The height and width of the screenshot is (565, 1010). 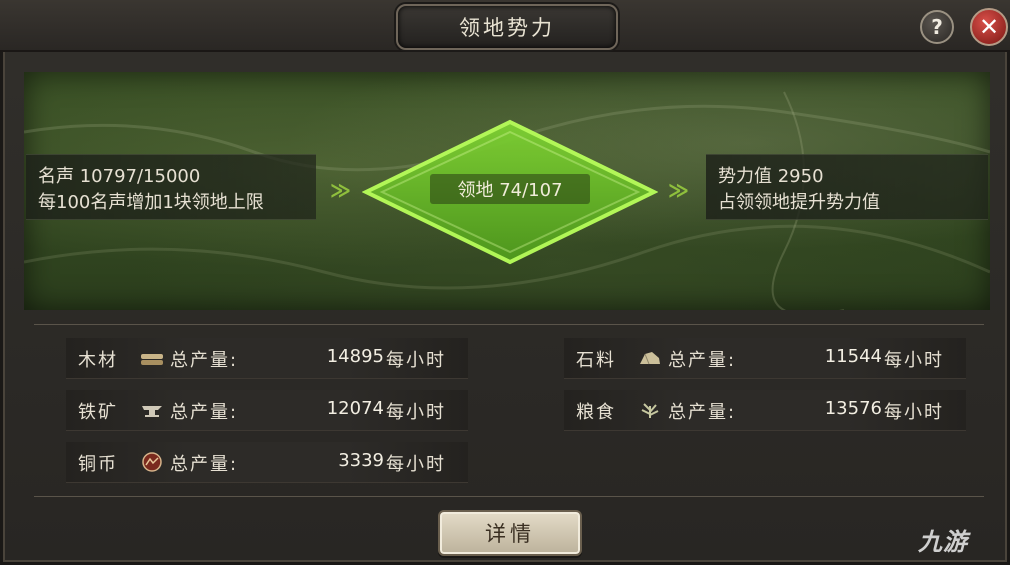 I want to click on watermark-logo: 九游, so click(x=943, y=539).